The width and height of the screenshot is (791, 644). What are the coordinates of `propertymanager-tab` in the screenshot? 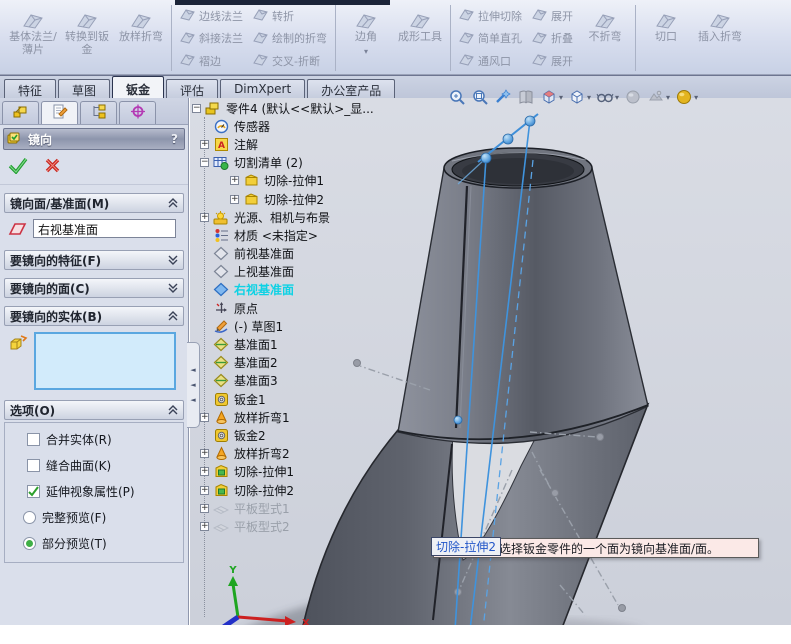 It's located at (59, 112).